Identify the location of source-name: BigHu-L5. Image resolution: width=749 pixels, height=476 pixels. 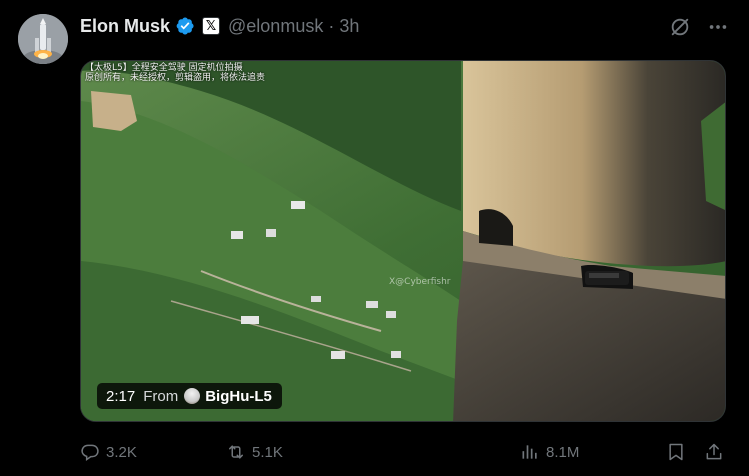
(238, 396).